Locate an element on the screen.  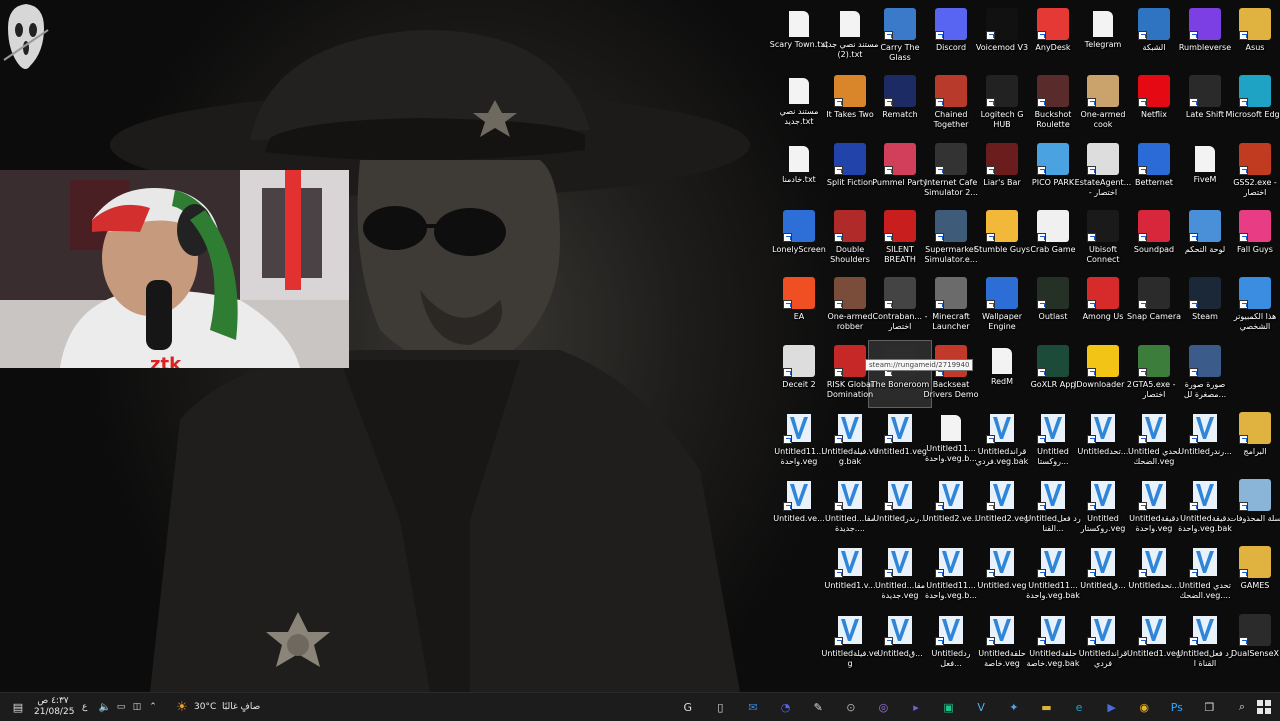
gta5-icon is located at coordinates (1154, 361).